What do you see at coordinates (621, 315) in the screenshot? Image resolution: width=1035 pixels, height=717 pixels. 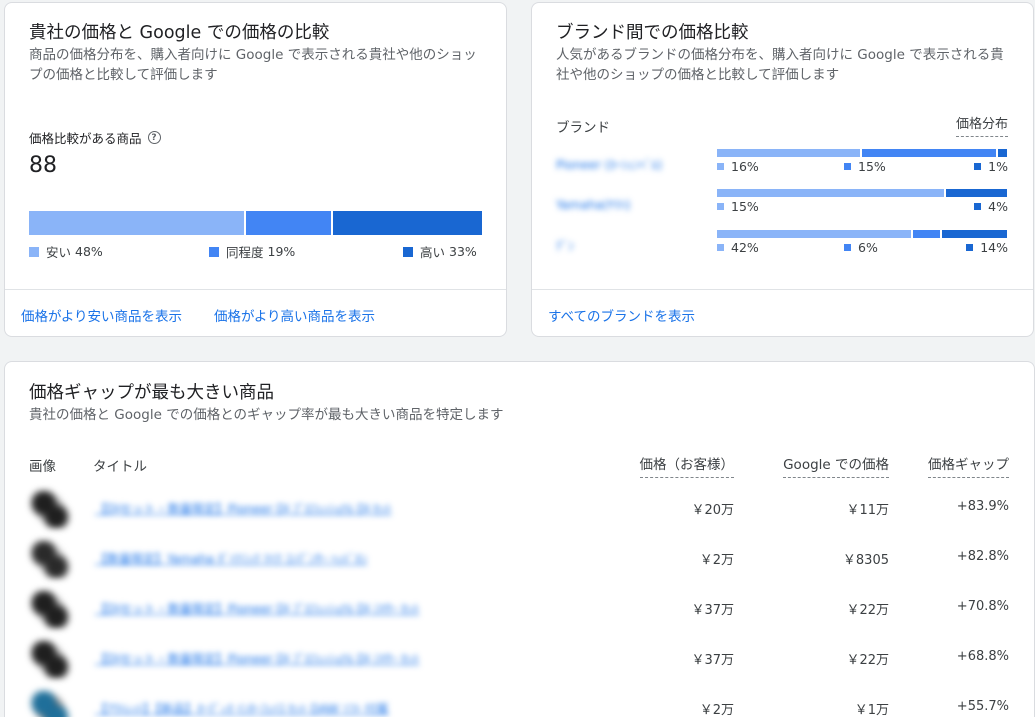 I see `show-all-brands-link: すべてのブランドを表示` at bounding box center [621, 315].